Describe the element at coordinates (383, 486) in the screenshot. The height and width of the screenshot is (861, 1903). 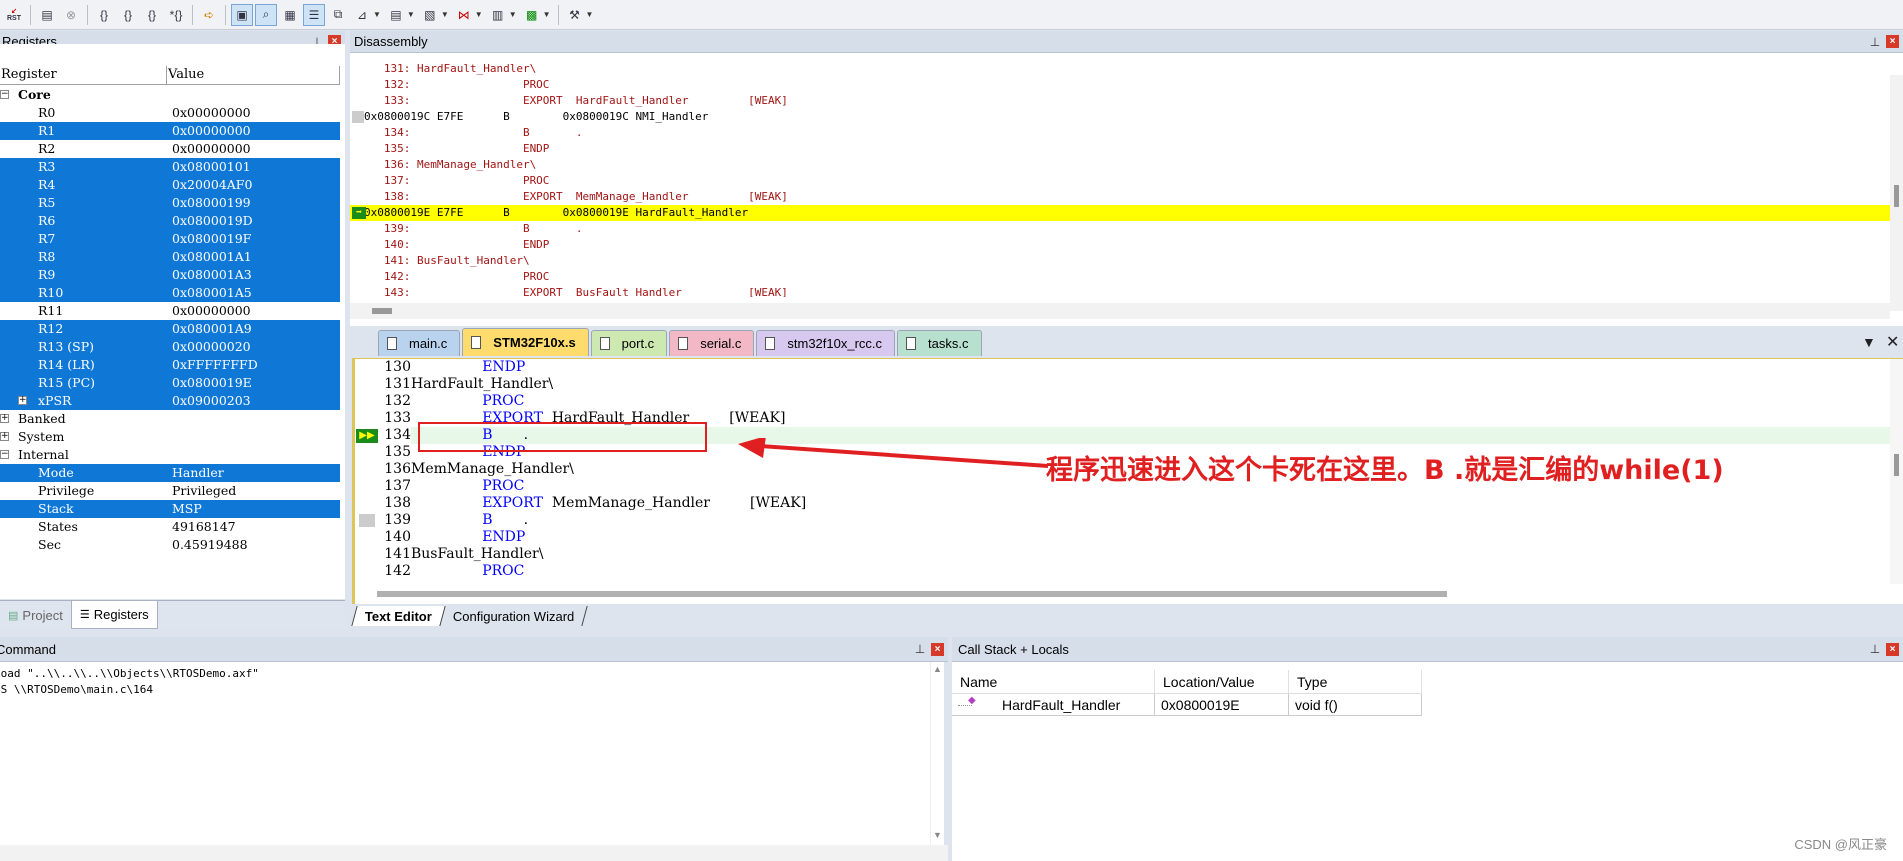
I see `line-number: 137` at that location.